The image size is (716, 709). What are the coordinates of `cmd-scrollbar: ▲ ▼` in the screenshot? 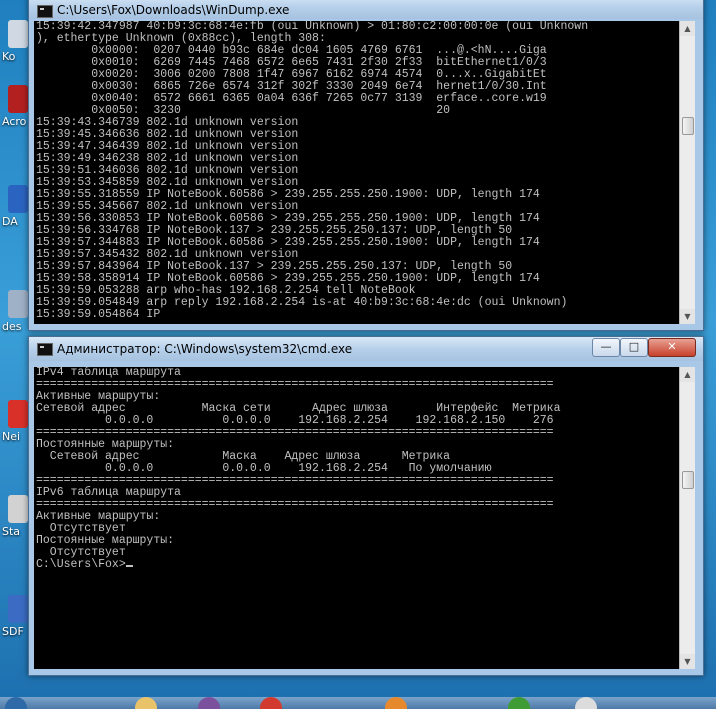 It's located at (687, 518).